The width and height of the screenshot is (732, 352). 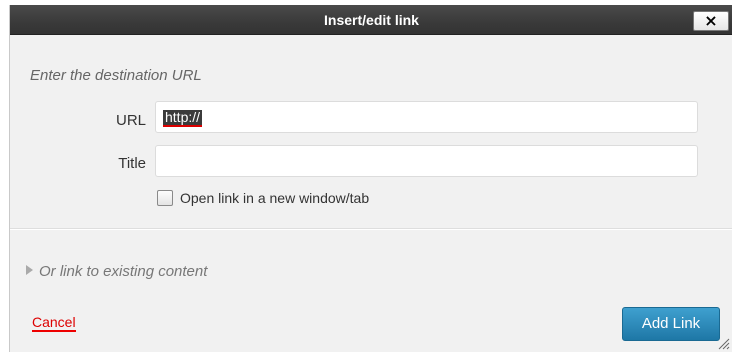 I want to click on dialog-title: Insert/edit link, so click(x=371, y=20).